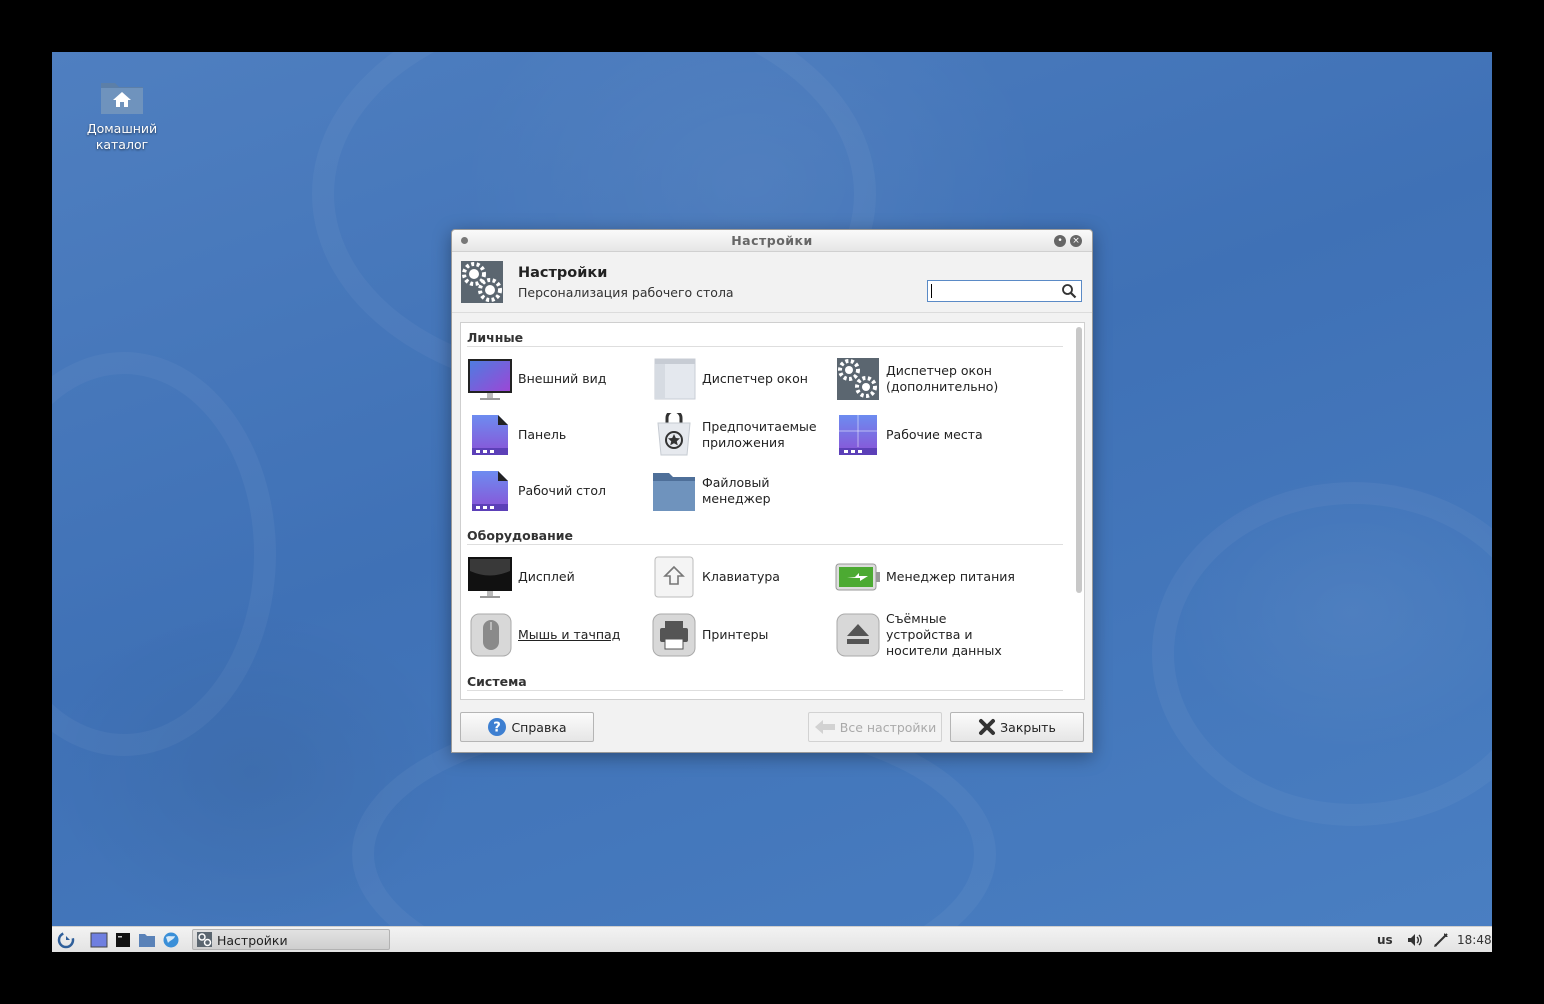  Describe the element at coordinates (950, 576) in the screenshot. I see `item-power-manager-label: Менеджер питания` at that location.